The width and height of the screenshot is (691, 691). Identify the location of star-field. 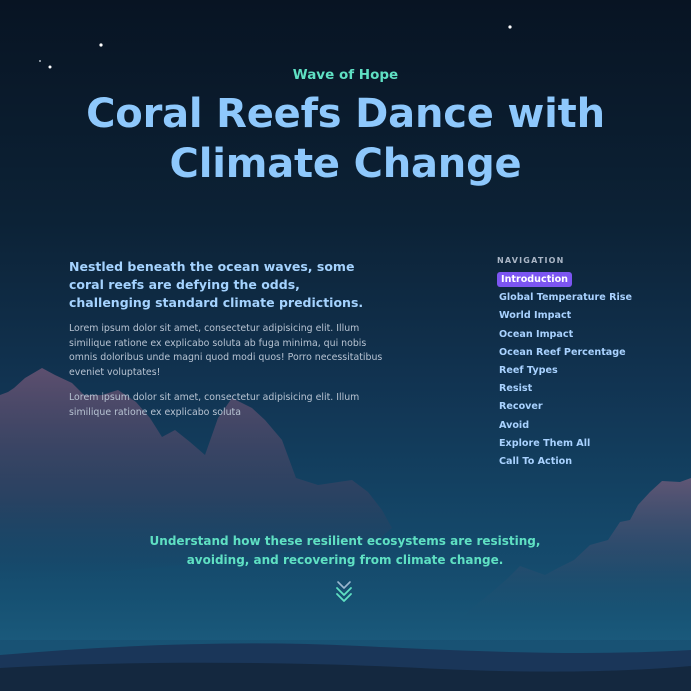
(275, 47).